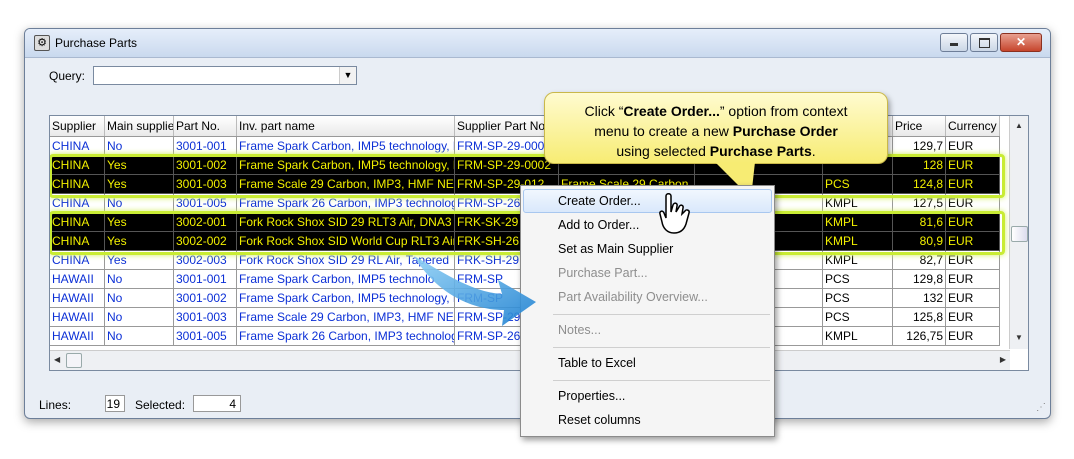  What do you see at coordinates (55, 405) in the screenshot?
I see `lines-label: Lines:` at bounding box center [55, 405].